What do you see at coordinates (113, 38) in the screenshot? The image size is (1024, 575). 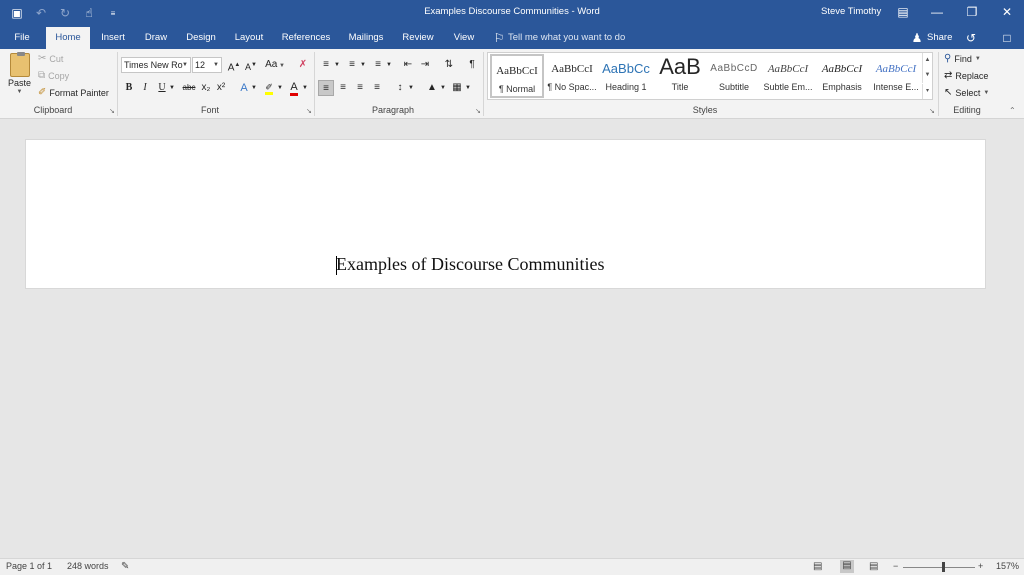 I see `tab-insert: Insert` at bounding box center [113, 38].